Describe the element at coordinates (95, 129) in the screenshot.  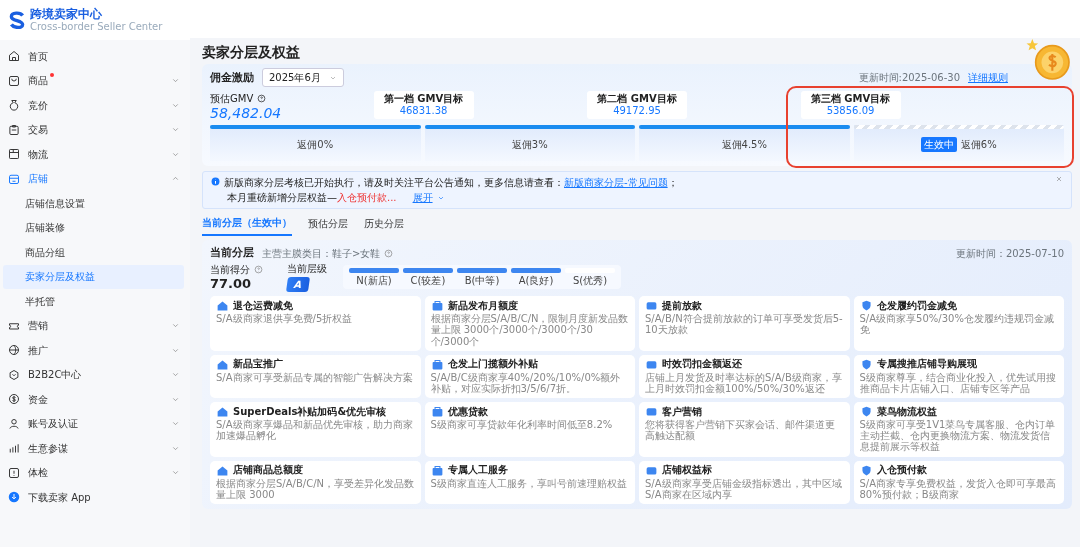
I see `sidebar-item: 交易` at that location.